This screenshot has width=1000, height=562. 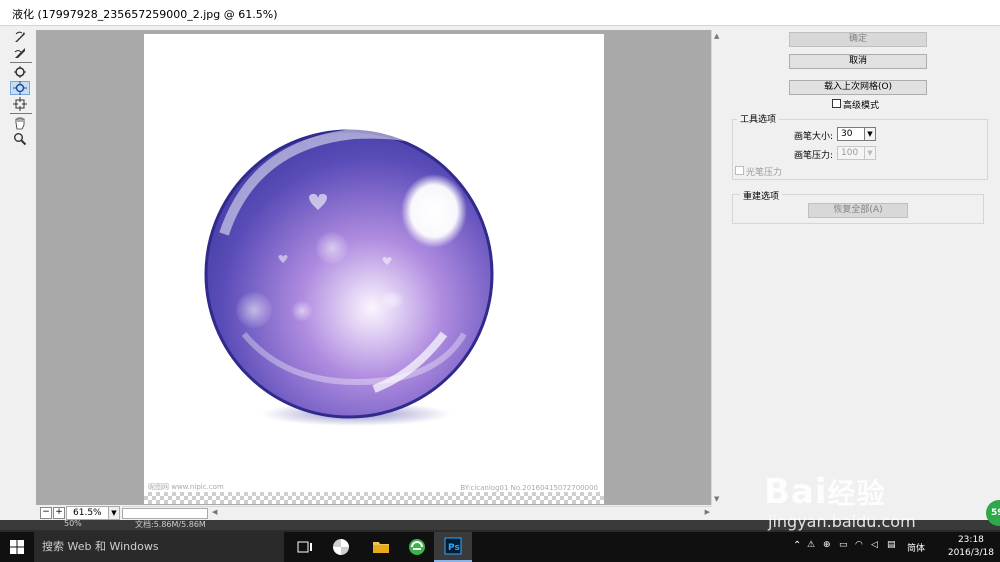 I want to click on zoom-level-field: 61.5%, so click(x=88, y=513).